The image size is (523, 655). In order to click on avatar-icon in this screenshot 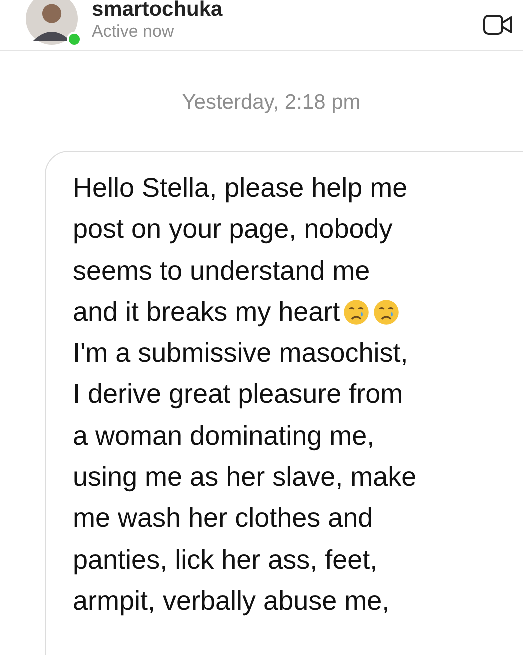, I will do `click(52, 22)`.